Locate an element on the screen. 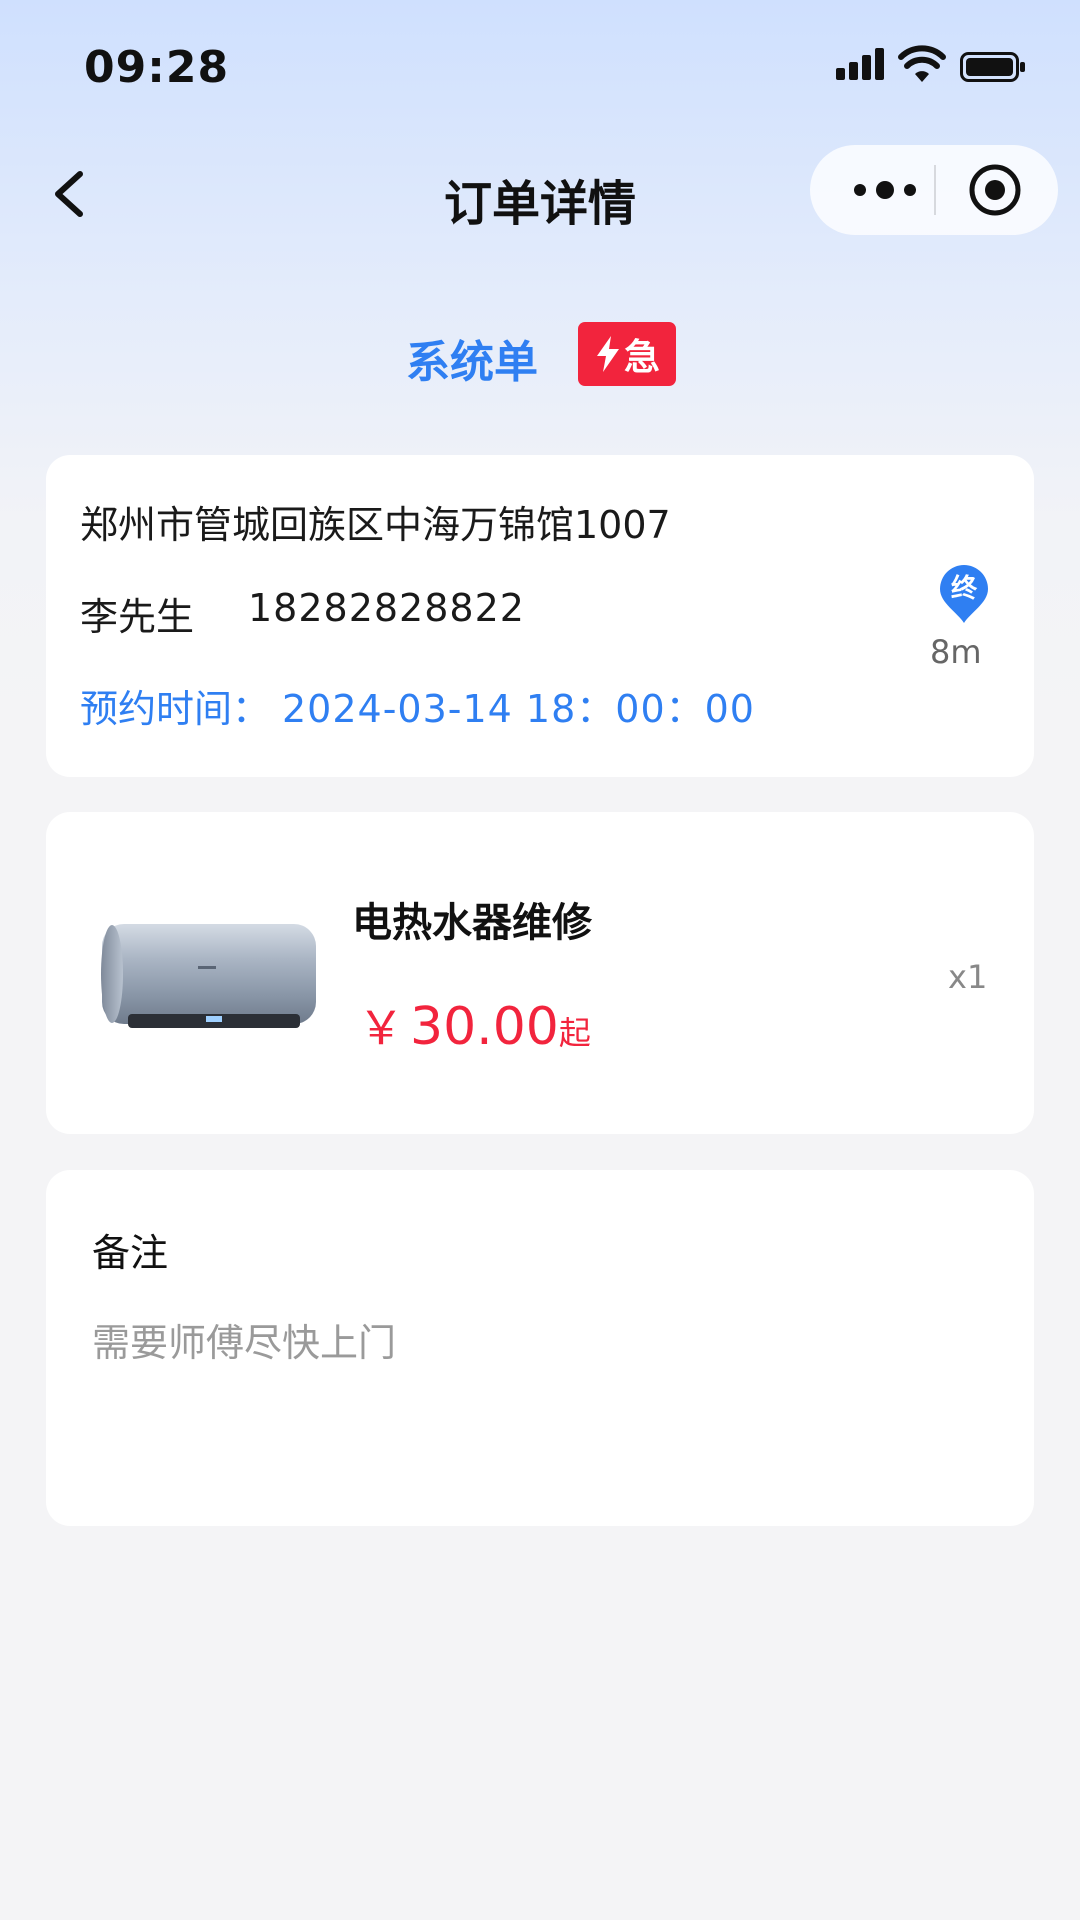  lightning-icon is located at coordinates (607, 354).